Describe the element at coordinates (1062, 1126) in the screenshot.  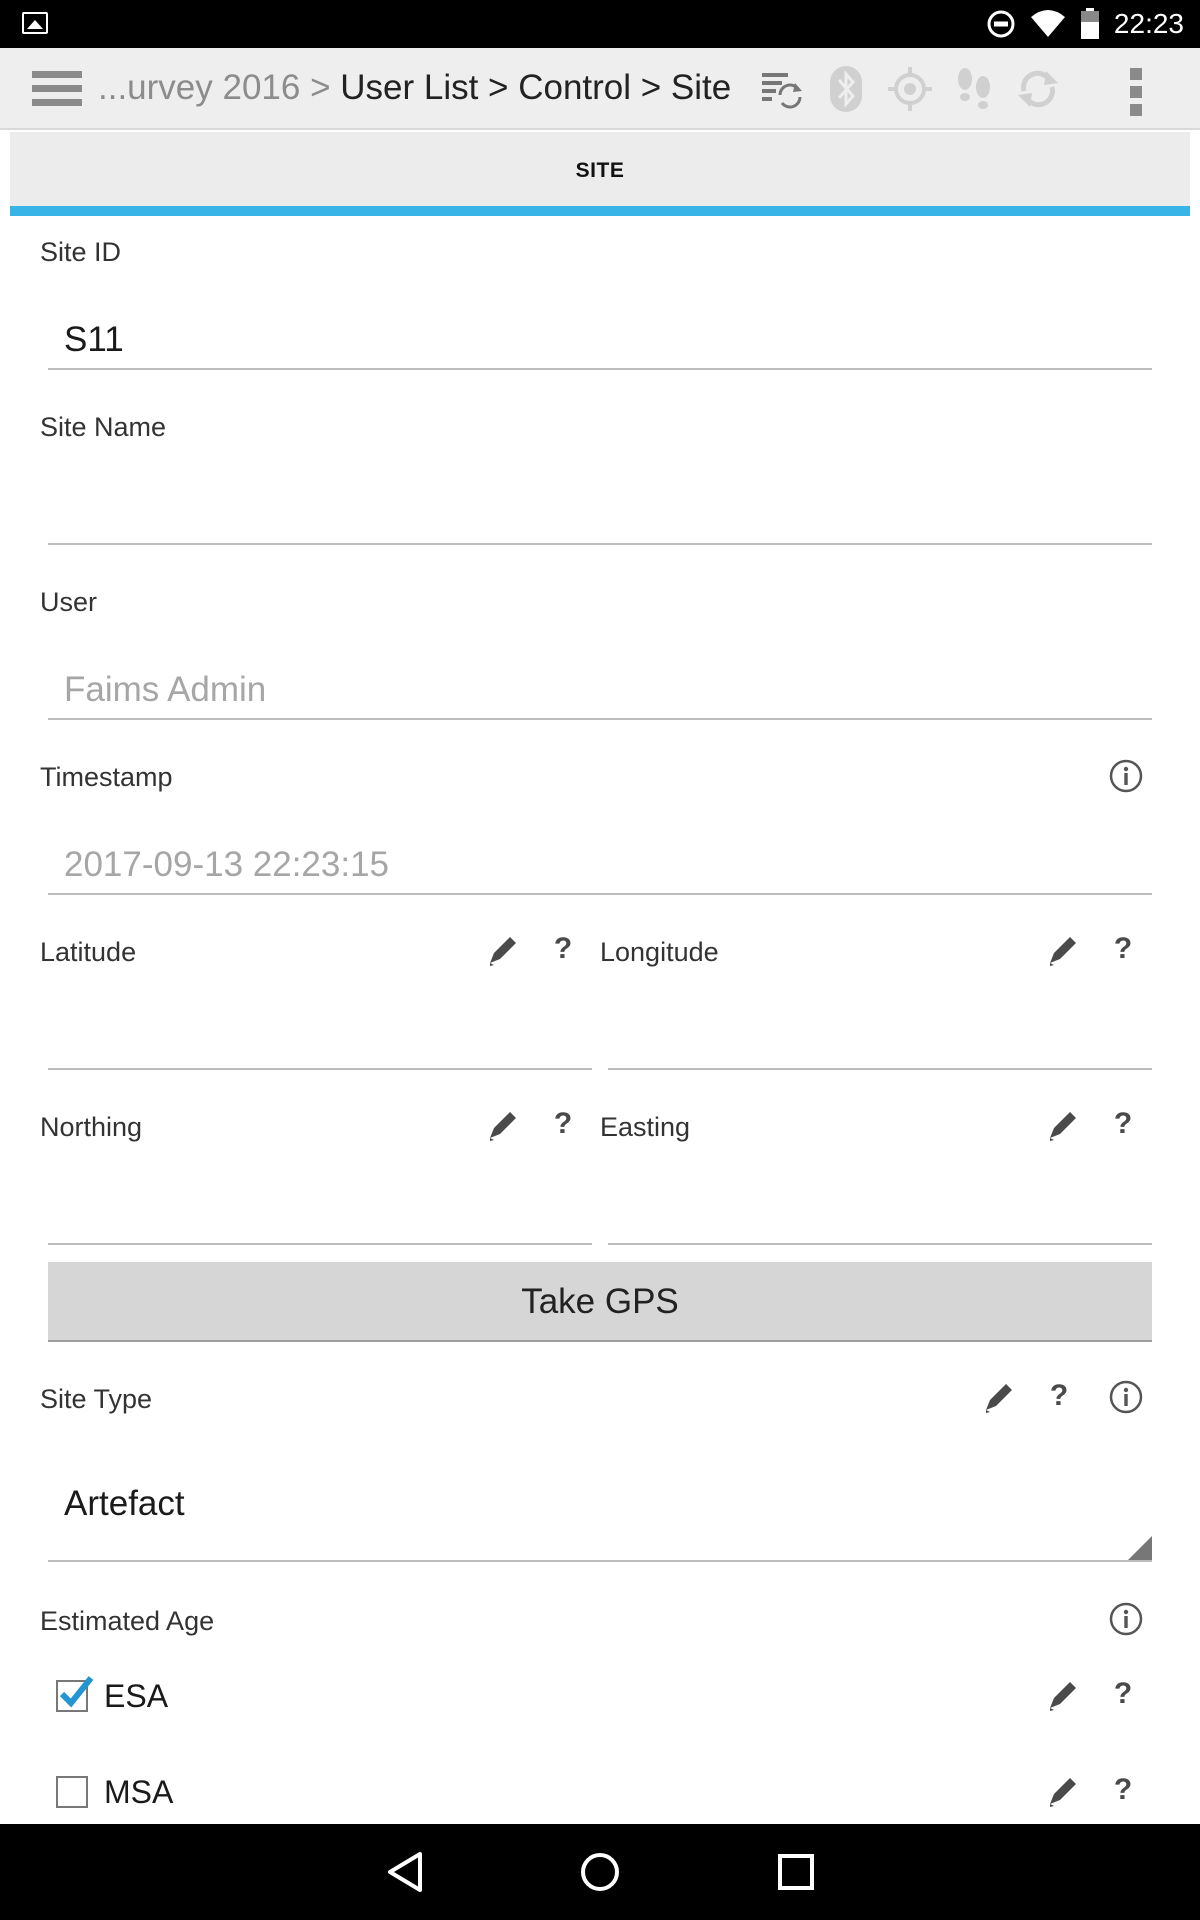
I see `easting-edit-pencil-icon` at that location.